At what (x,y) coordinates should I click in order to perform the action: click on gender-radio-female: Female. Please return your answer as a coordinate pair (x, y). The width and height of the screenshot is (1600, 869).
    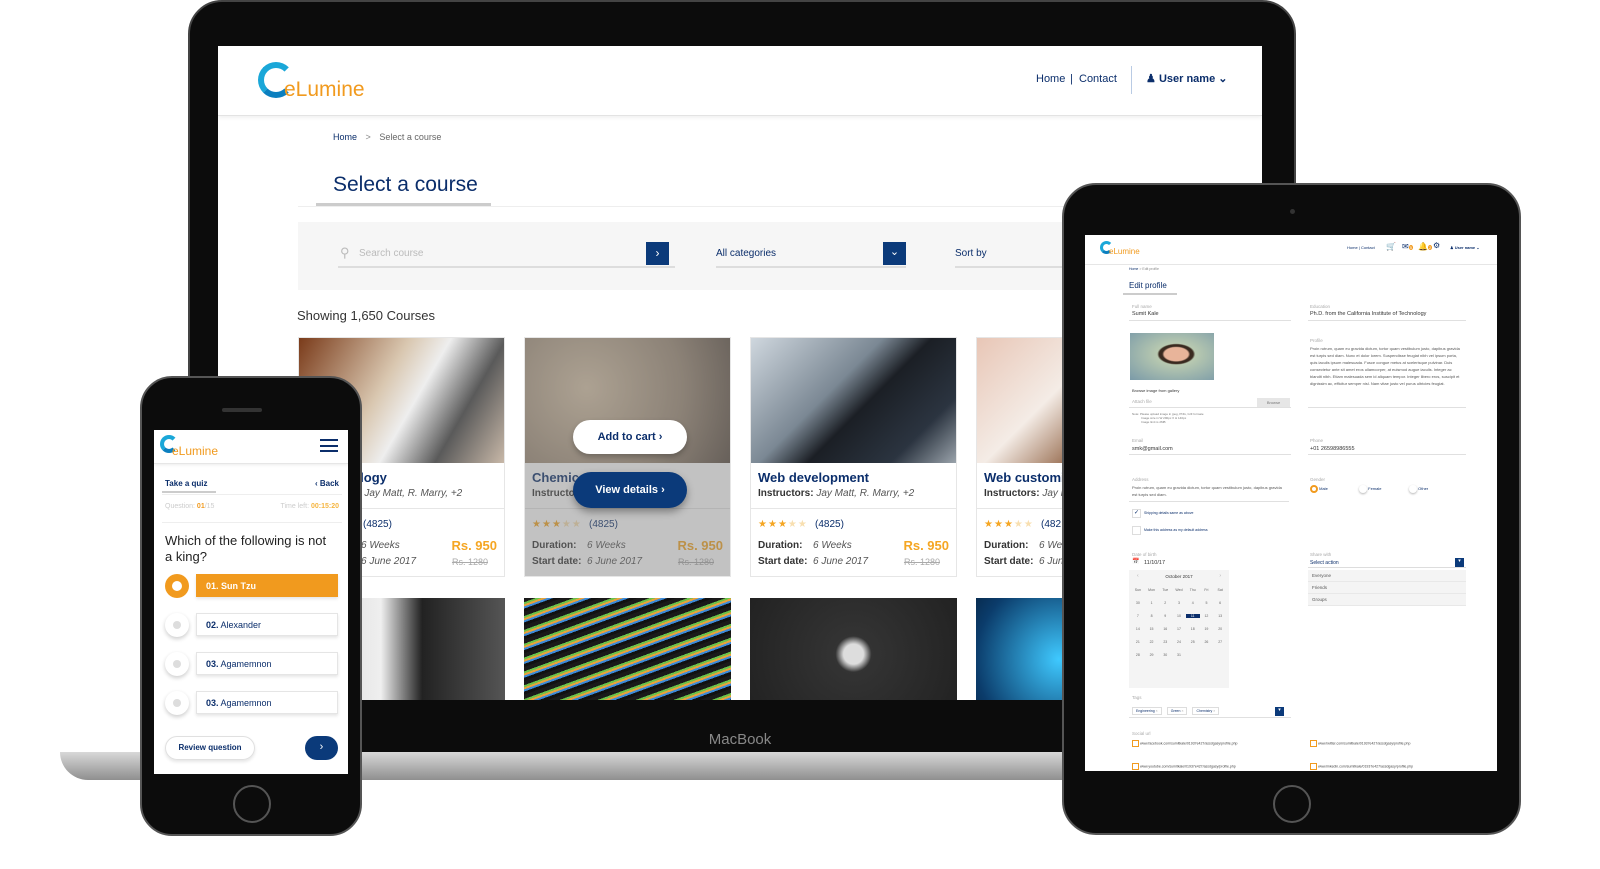
    Looking at the image, I should click on (1370, 489).